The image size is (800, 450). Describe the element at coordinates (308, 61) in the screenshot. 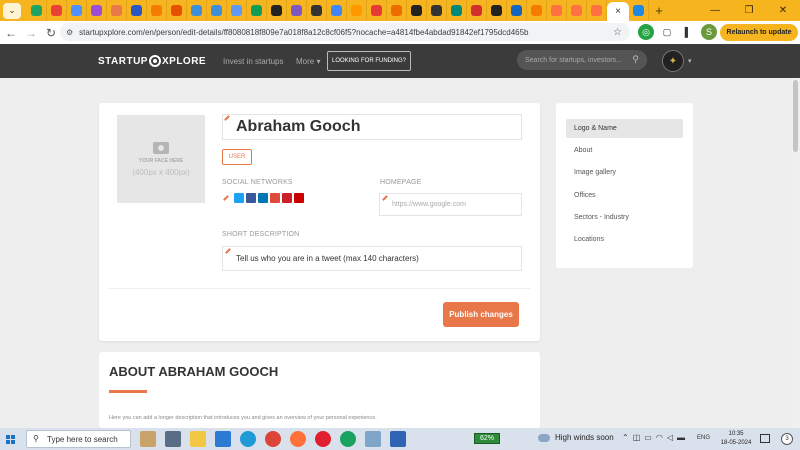

I see `nav-more-dropdown: More ▾` at that location.